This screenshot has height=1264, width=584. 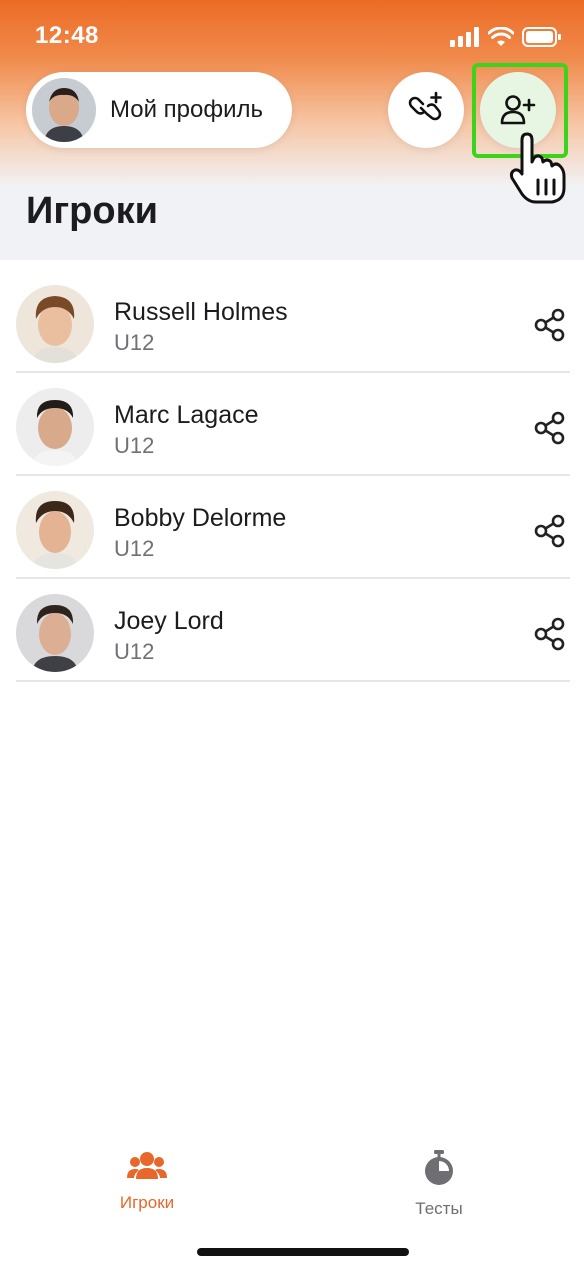 I want to click on group-icon, so click(x=147, y=1165).